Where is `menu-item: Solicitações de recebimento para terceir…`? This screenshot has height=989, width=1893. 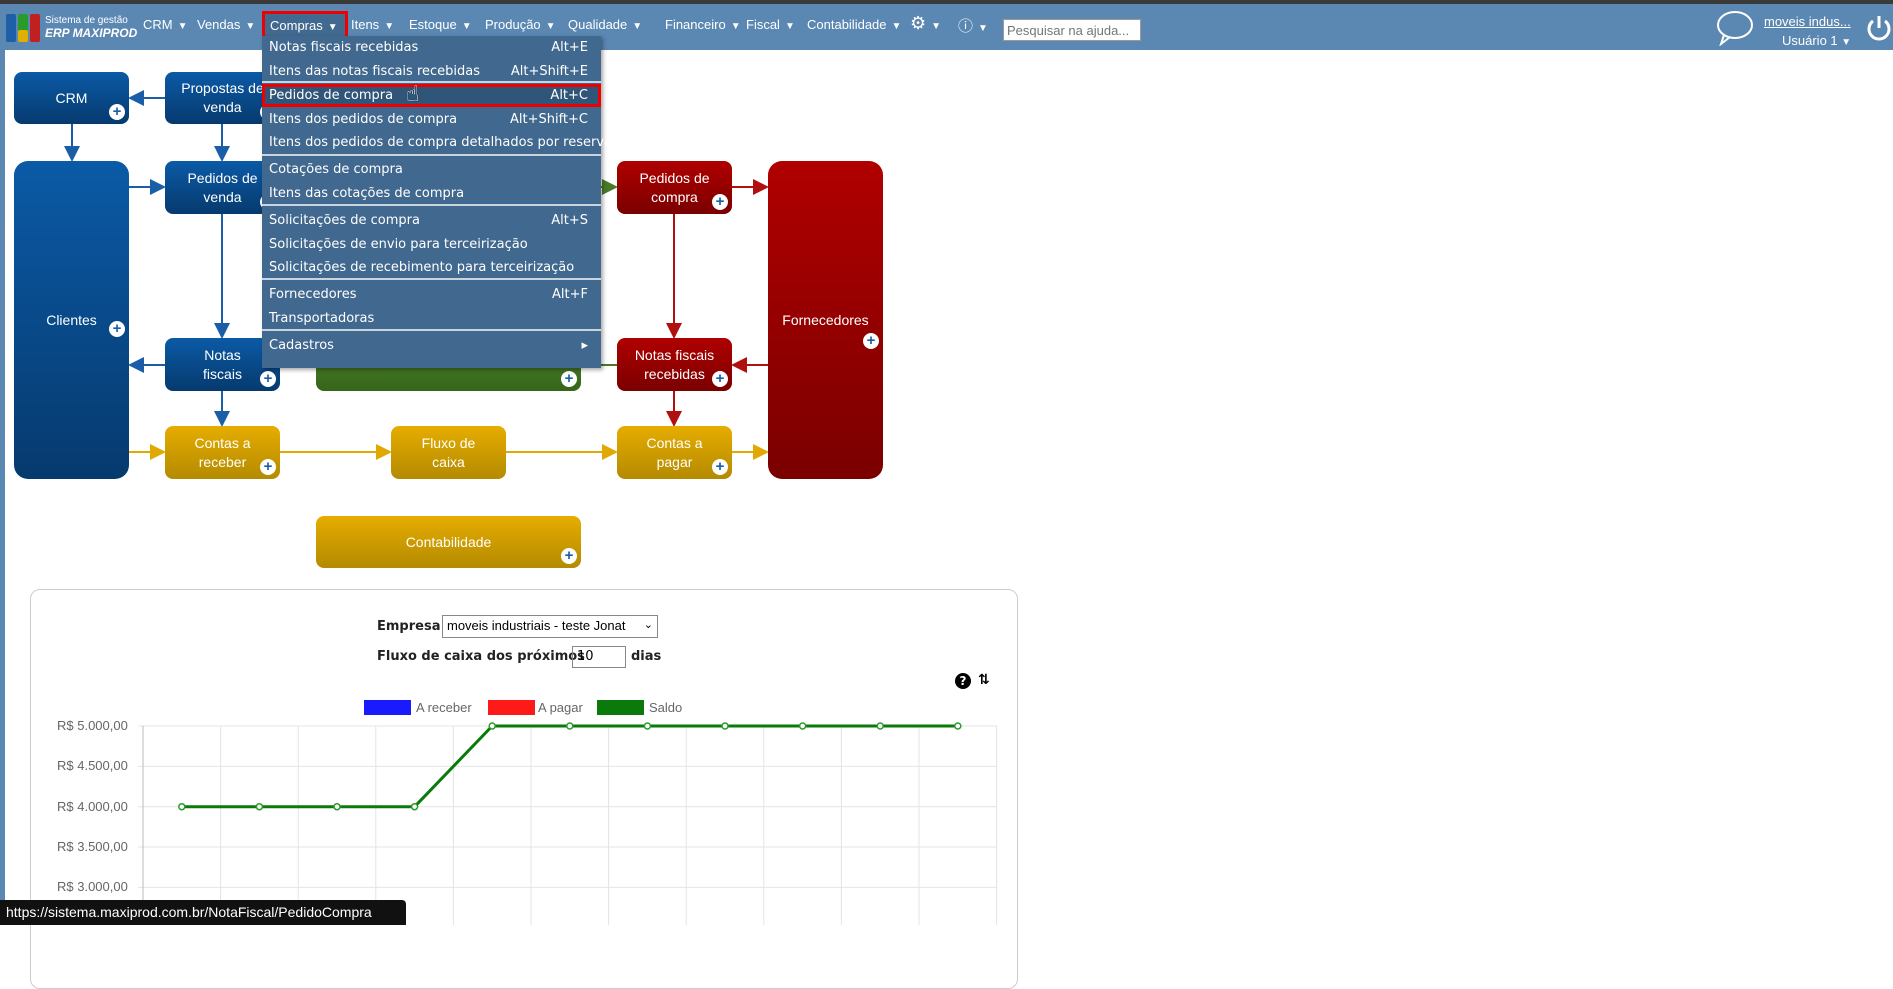
menu-item: Solicitações de recebimento para terceir… is located at coordinates (431, 267).